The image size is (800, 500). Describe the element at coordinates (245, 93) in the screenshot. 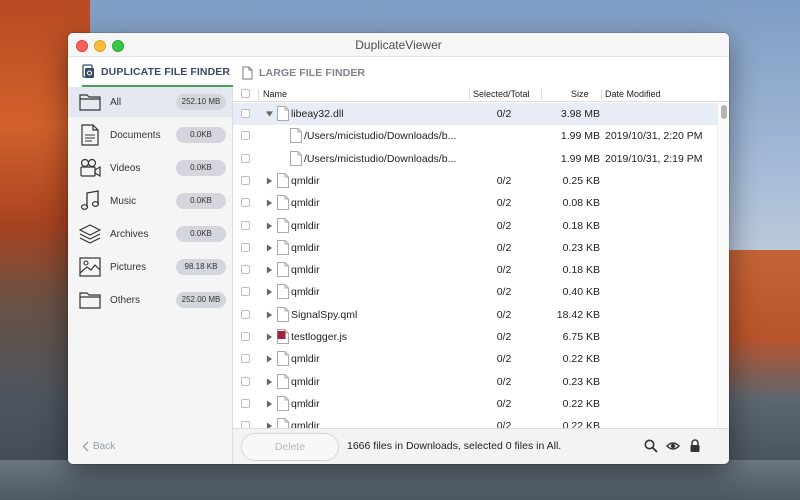

I see `select-all-checkbox` at that location.